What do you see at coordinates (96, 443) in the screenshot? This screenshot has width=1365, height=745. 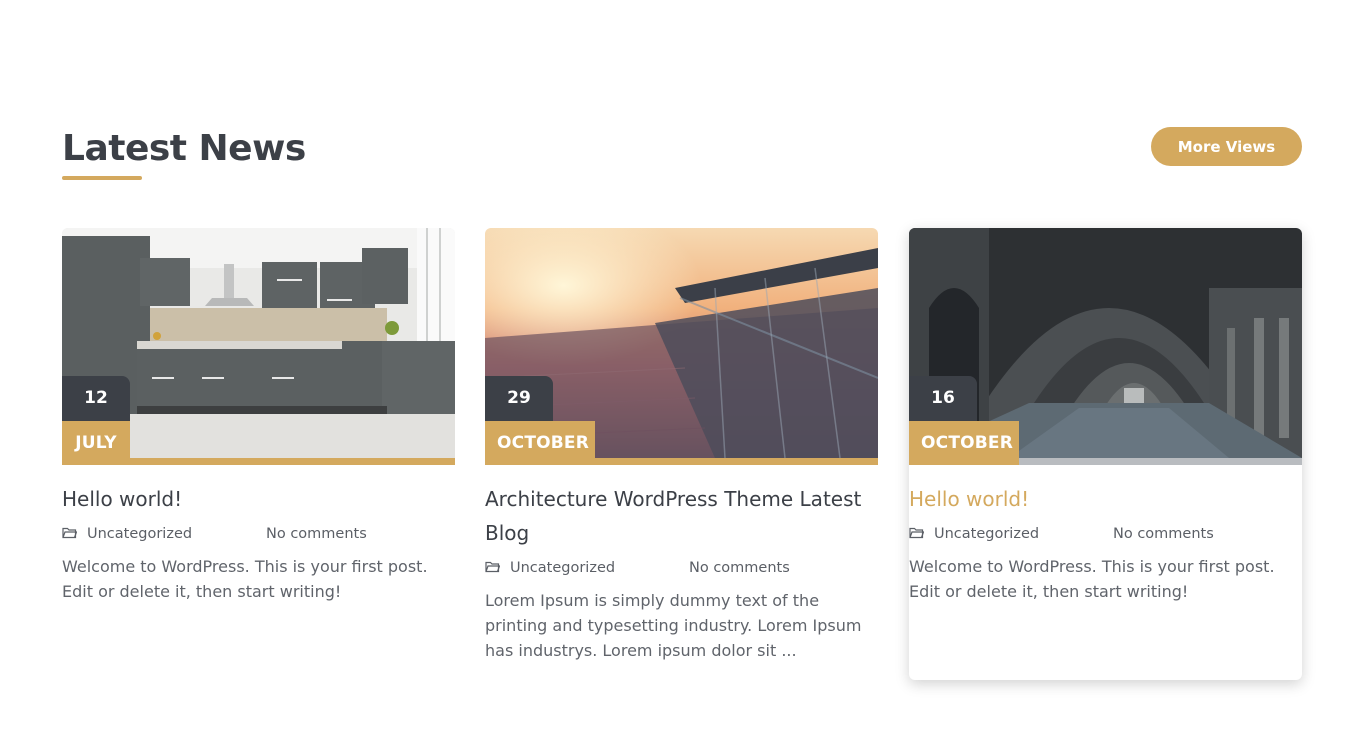 I see `date-month: JULY` at bounding box center [96, 443].